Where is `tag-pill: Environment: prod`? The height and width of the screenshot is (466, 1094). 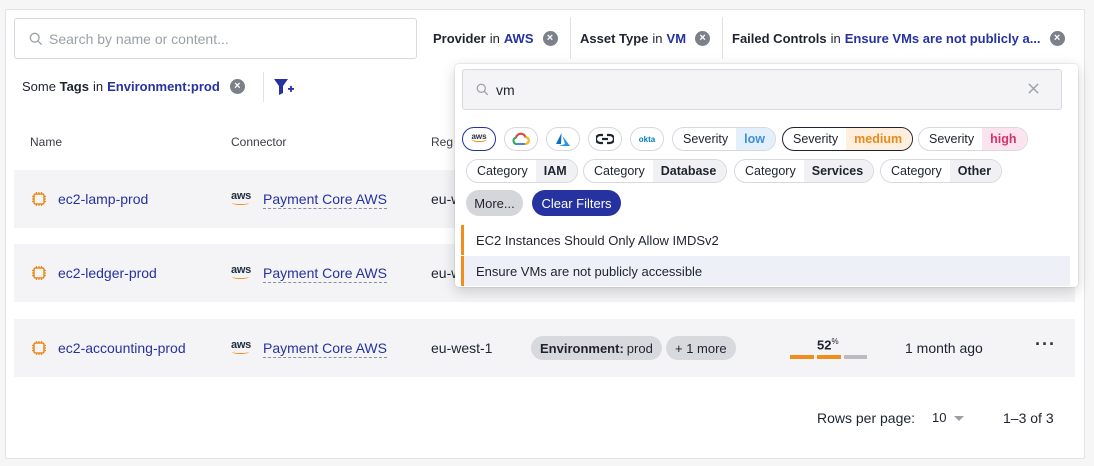
tag-pill: Environment: prod is located at coordinates (596, 348).